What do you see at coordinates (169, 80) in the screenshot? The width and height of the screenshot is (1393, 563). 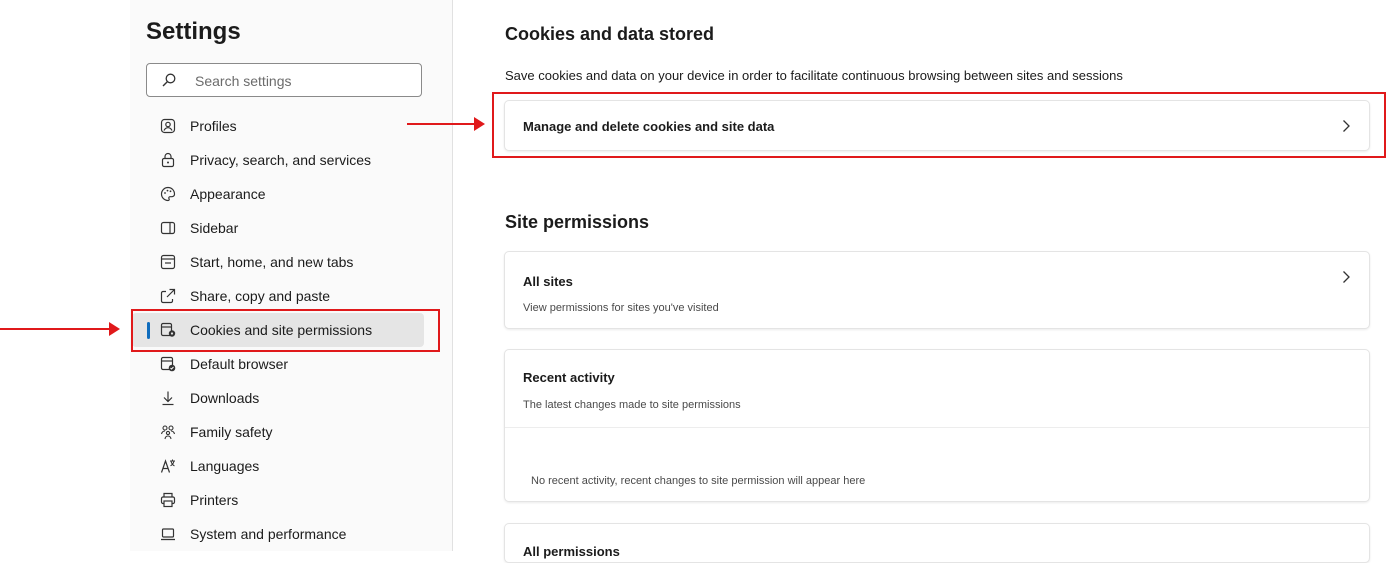 I see `search-icon` at bounding box center [169, 80].